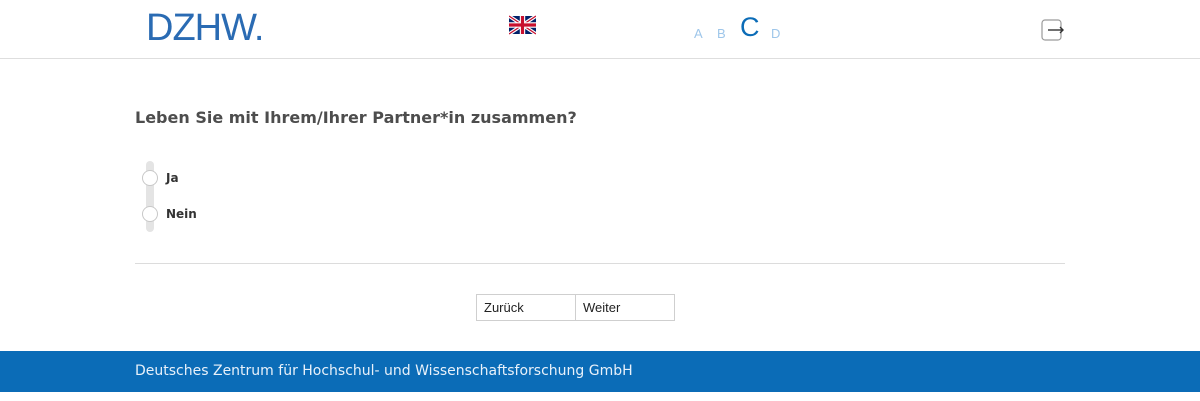 The width and height of the screenshot is (1200, 401). I want to click on progress-step-d: D, so click(776, 33).